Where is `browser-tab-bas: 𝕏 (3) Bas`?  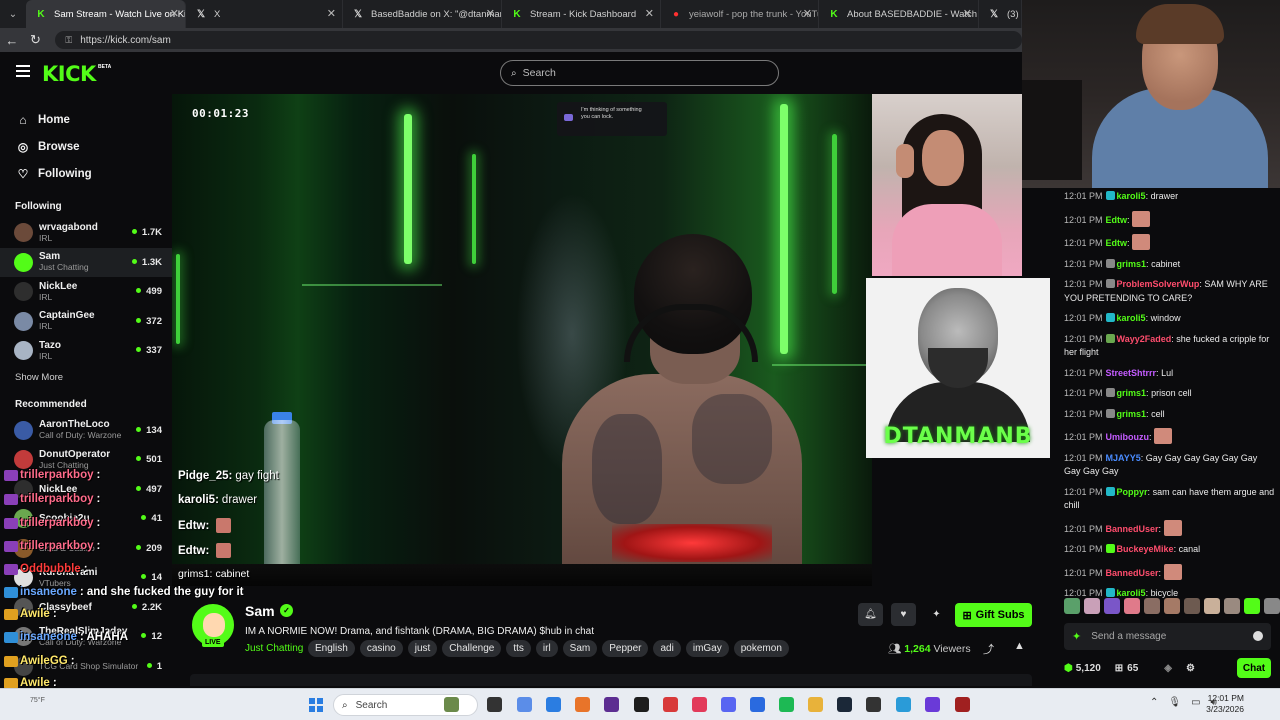 browser-tab-bas: 𝕏 (3) Bas is located at coordinates (1000, 14).